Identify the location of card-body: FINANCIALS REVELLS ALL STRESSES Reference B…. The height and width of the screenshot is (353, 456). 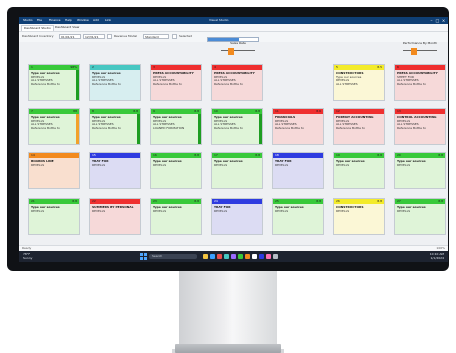
(296, 123).